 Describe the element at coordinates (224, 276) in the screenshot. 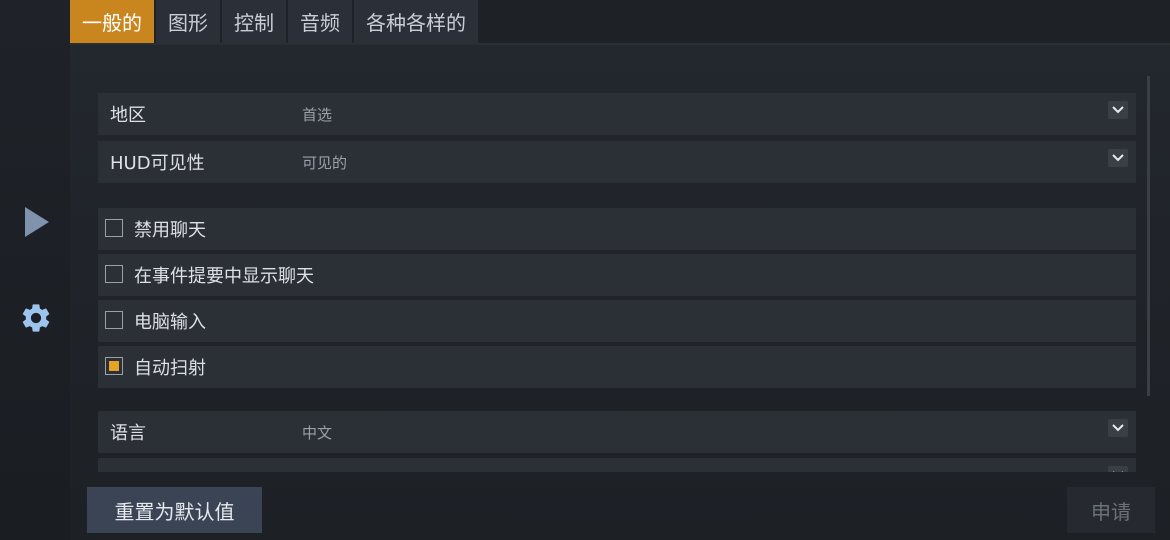

I see `checkbox-label: 在事件提要中显示聊天` at that location.